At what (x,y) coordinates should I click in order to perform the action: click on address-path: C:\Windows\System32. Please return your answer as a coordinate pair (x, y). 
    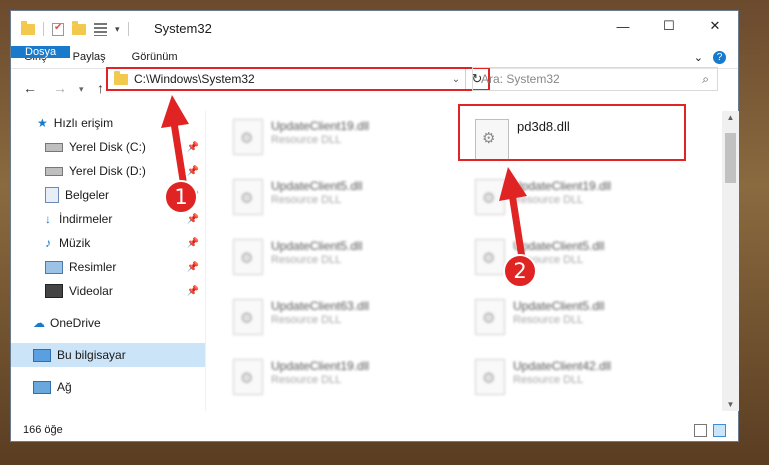
    Looking at the image, I should click on (194, 79).